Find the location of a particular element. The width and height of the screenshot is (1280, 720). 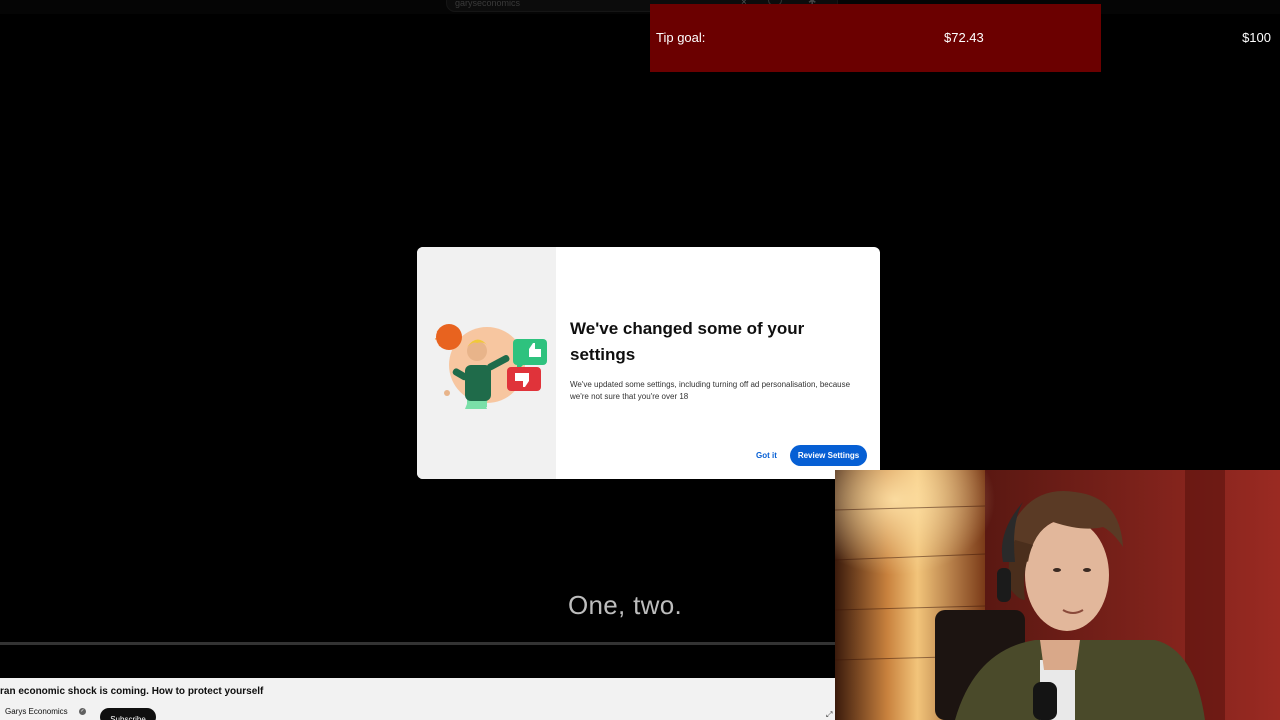

tip-goal-target: $100 is located at coordinates (1256, 37).